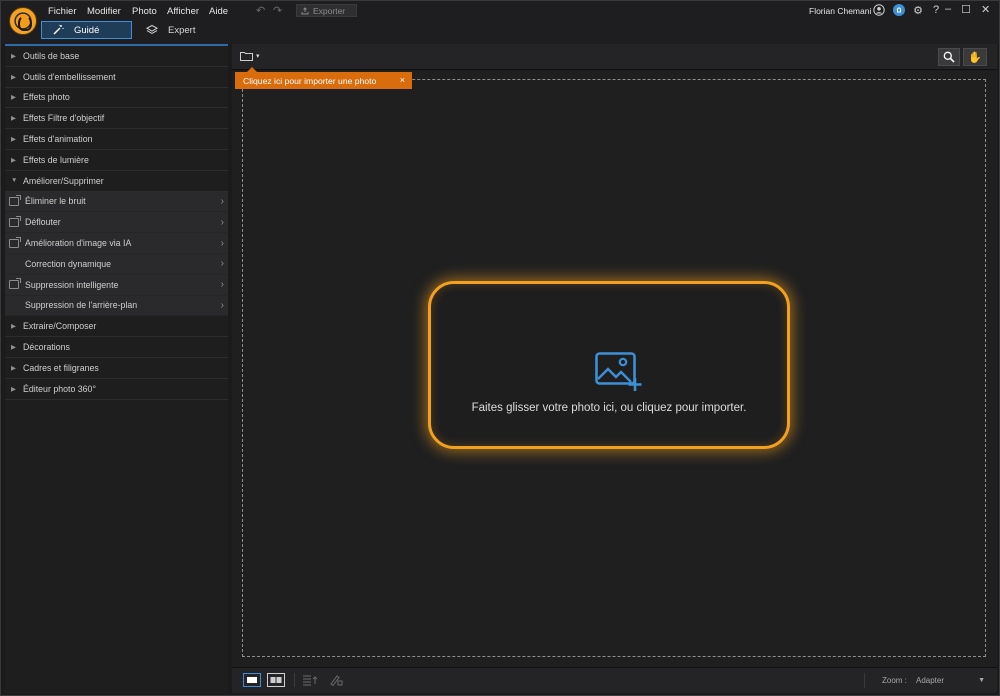  I want to click on sidebar-subitem-label: Éliminer le bruit, so click(55, 201).